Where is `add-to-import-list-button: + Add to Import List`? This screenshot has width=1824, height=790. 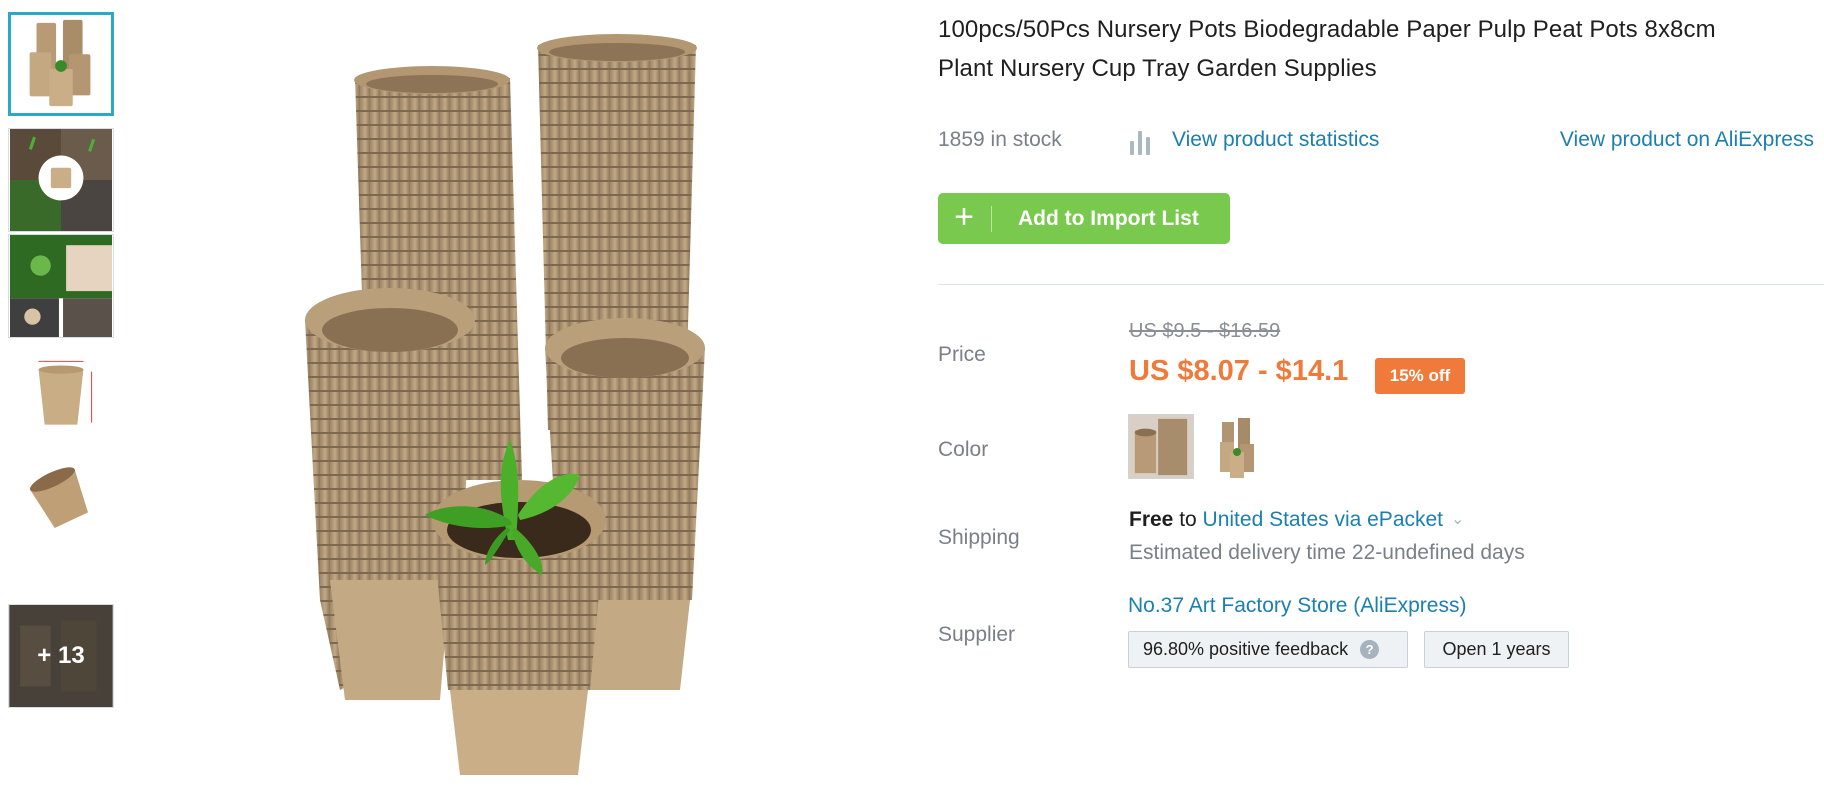 add-to-import-list-button: + Add to Import List is located at coordinates (1084, 218).